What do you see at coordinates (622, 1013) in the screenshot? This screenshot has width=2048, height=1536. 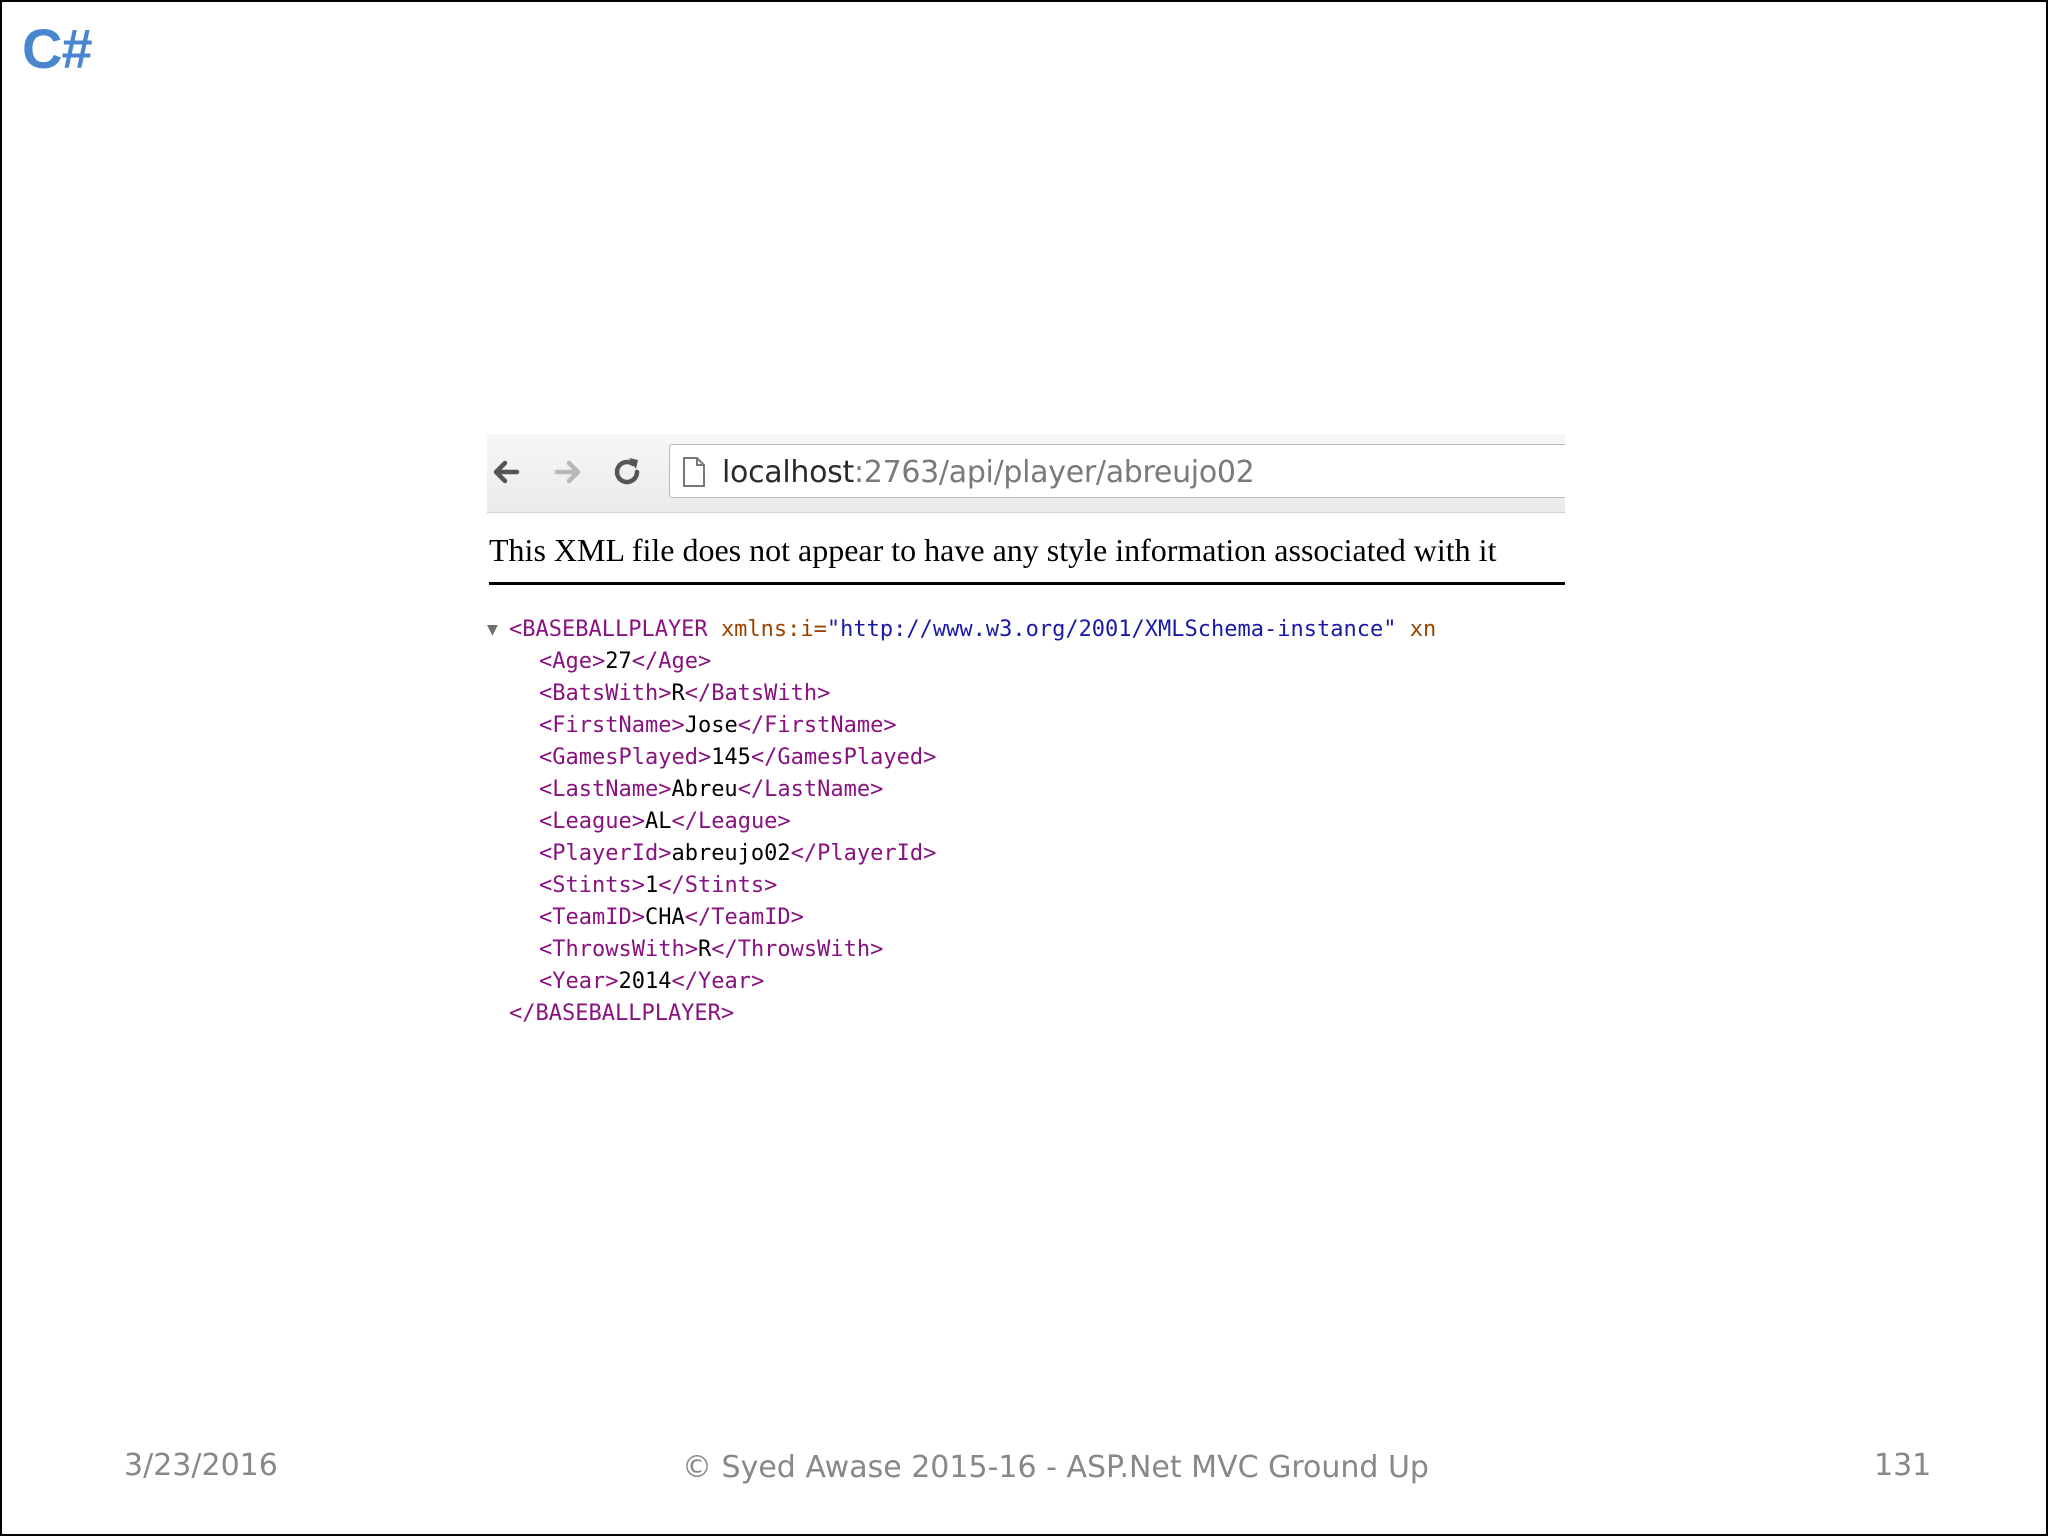 I see `xml-root-close-tag: </BASEBALLPLAYER>` at bounding box center [622, 1013].